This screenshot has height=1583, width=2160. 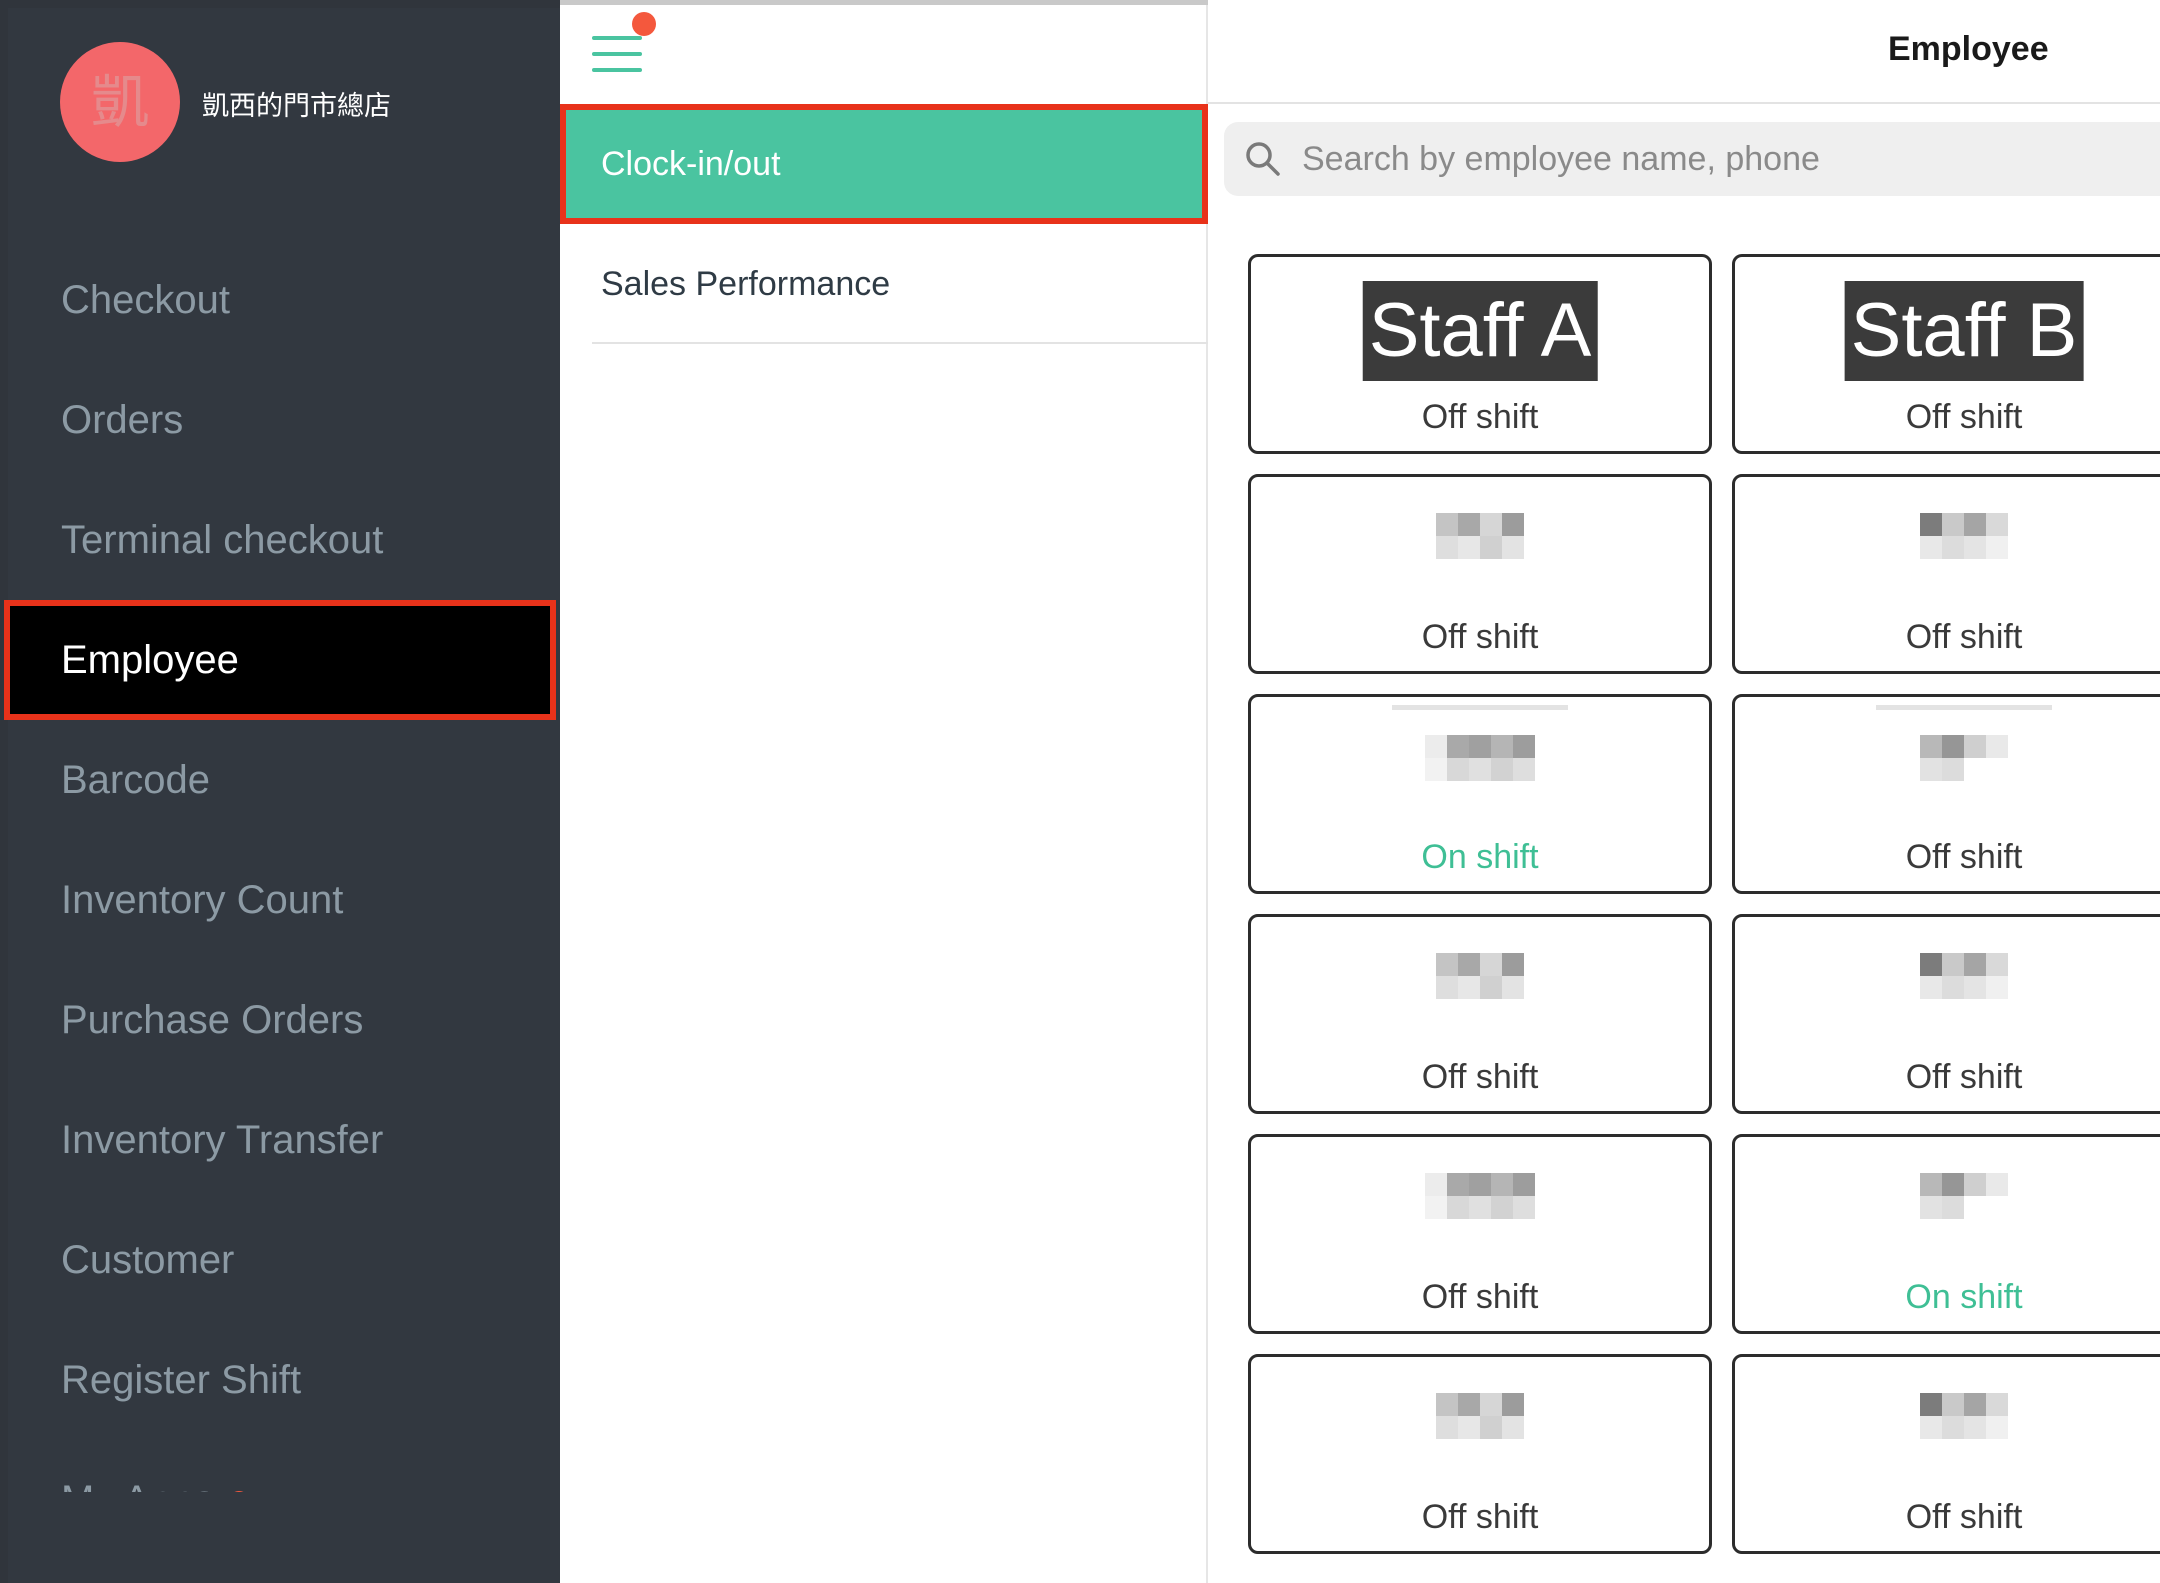 I want to click on sidebar-item-label: Checkout, so click(x=145, y=300).